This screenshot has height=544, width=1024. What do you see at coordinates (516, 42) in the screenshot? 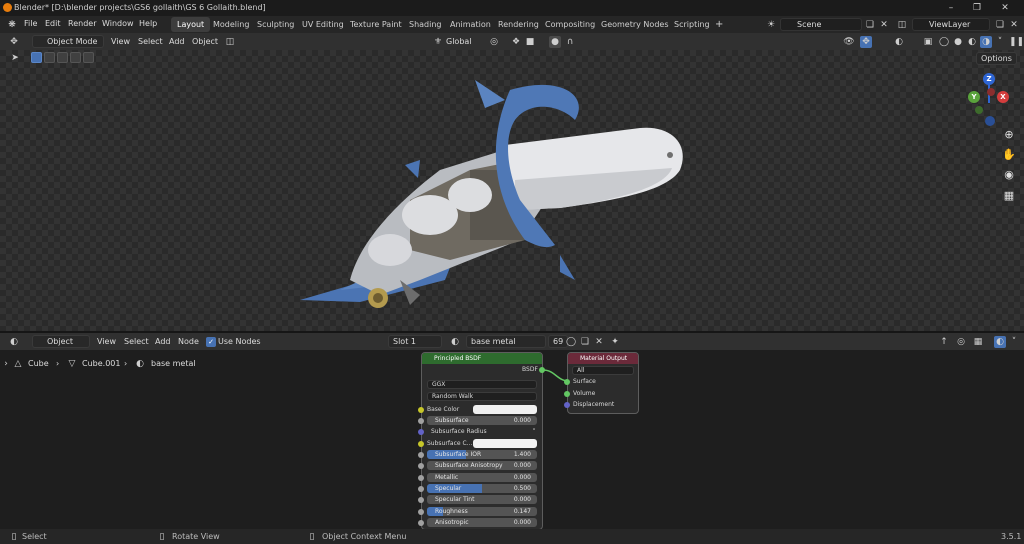
I see `snap-icon: ❖` at bounding box center [516, 42].